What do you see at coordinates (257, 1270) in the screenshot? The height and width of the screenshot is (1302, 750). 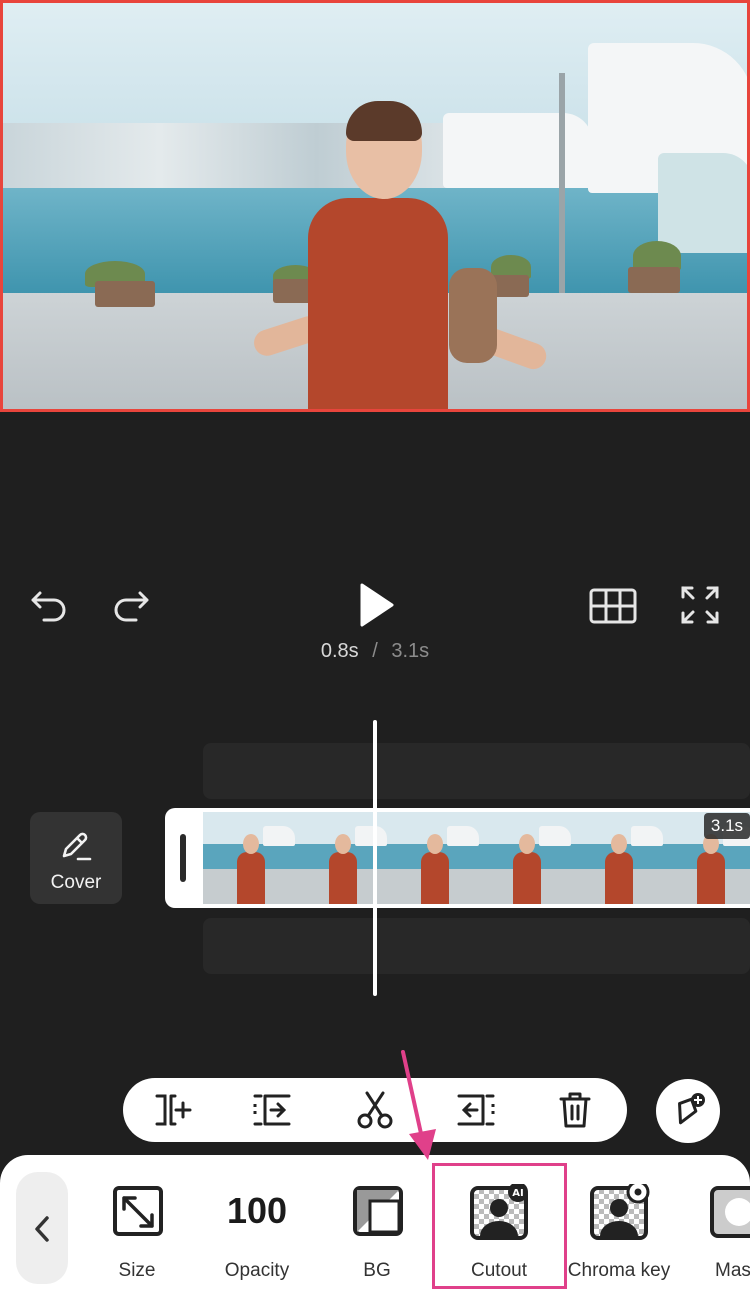 I see `tool-opacity-label: Opacity` at bounding box center [257, 1270].